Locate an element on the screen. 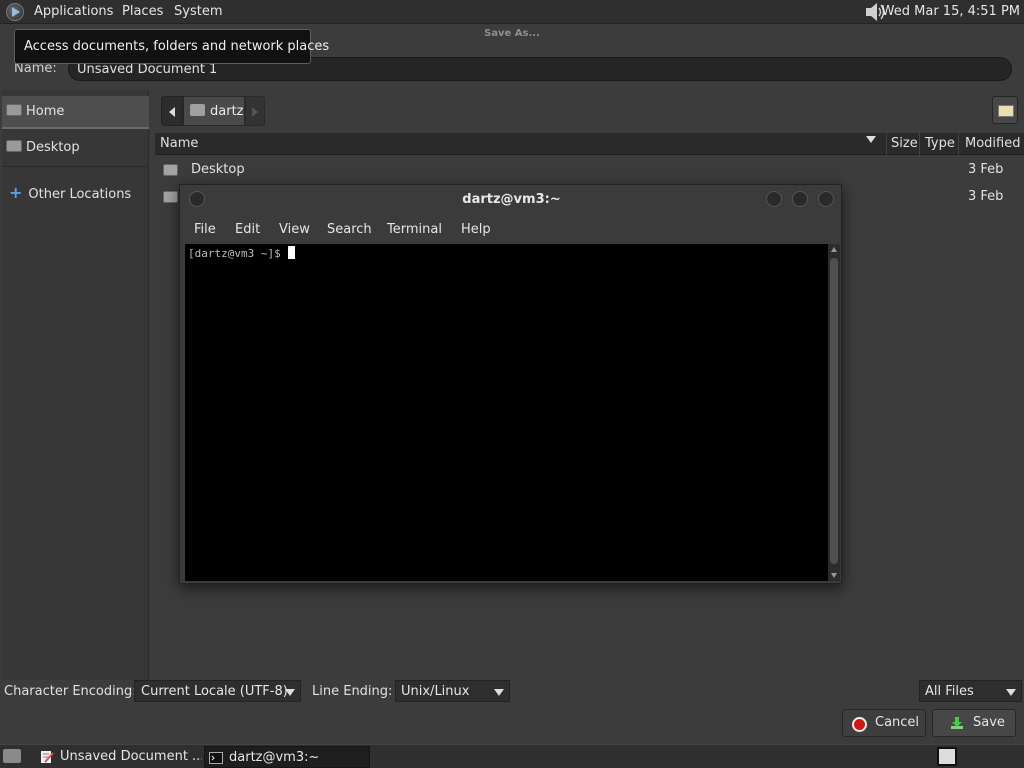  applications-menu: Applications is located at coordinates (73, 11).